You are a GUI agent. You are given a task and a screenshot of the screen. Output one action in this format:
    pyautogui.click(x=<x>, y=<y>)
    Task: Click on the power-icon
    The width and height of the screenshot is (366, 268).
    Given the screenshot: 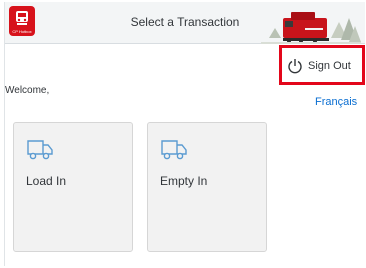 What is the action you would take?
    pyautogui.click(x=295, y=66)
    